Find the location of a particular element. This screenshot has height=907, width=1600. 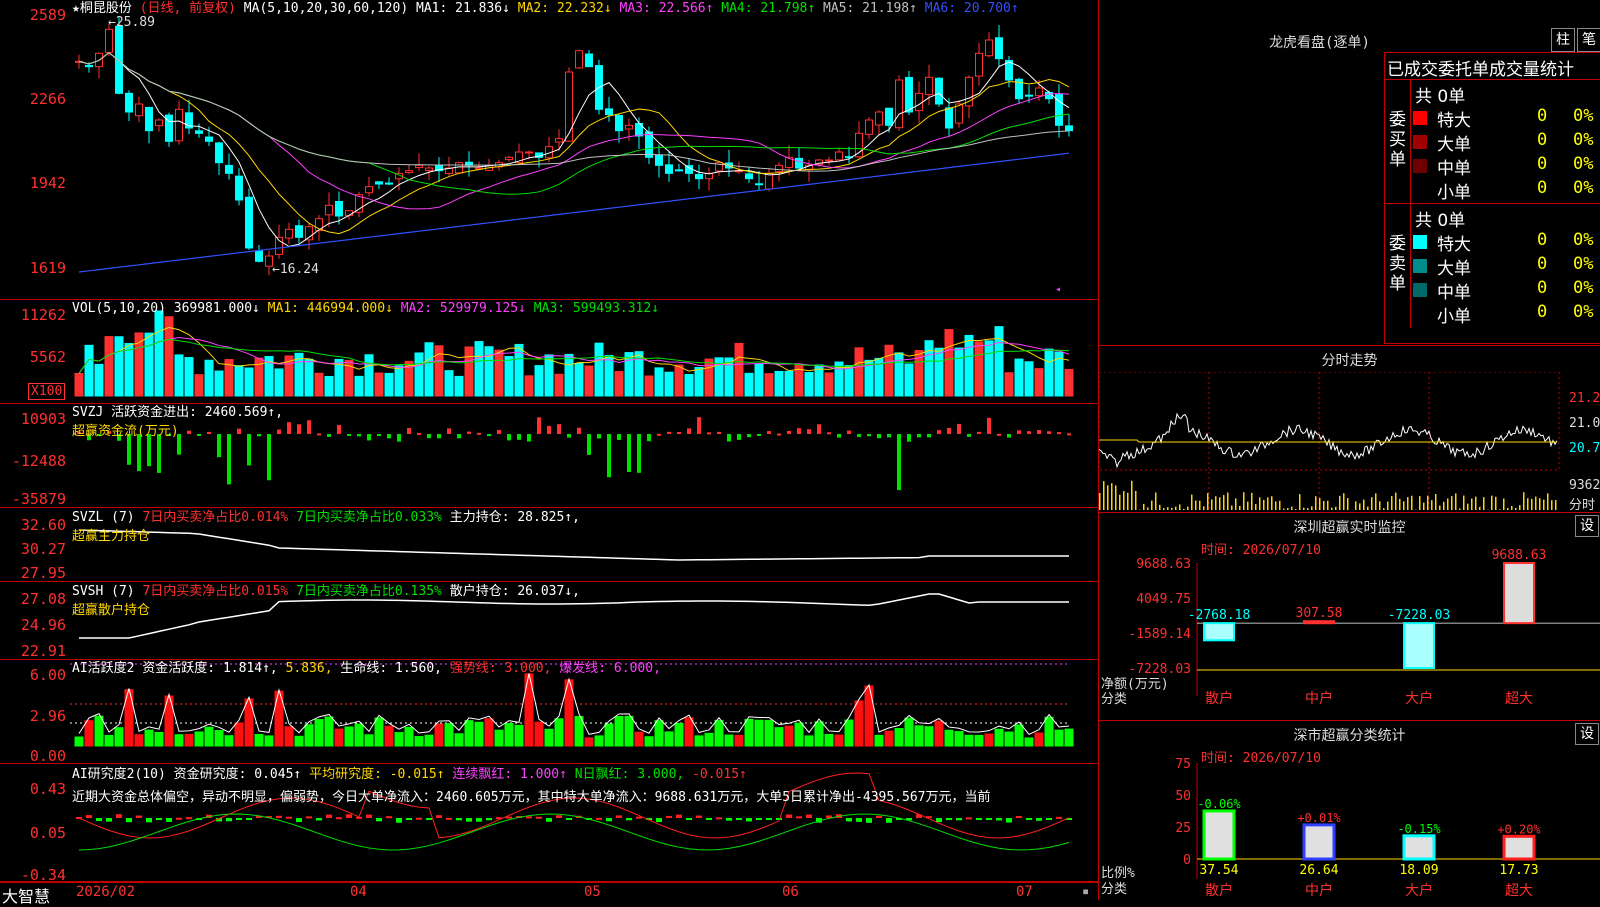

vol-axis-2: 5562 is located at coordinates (35, 357).